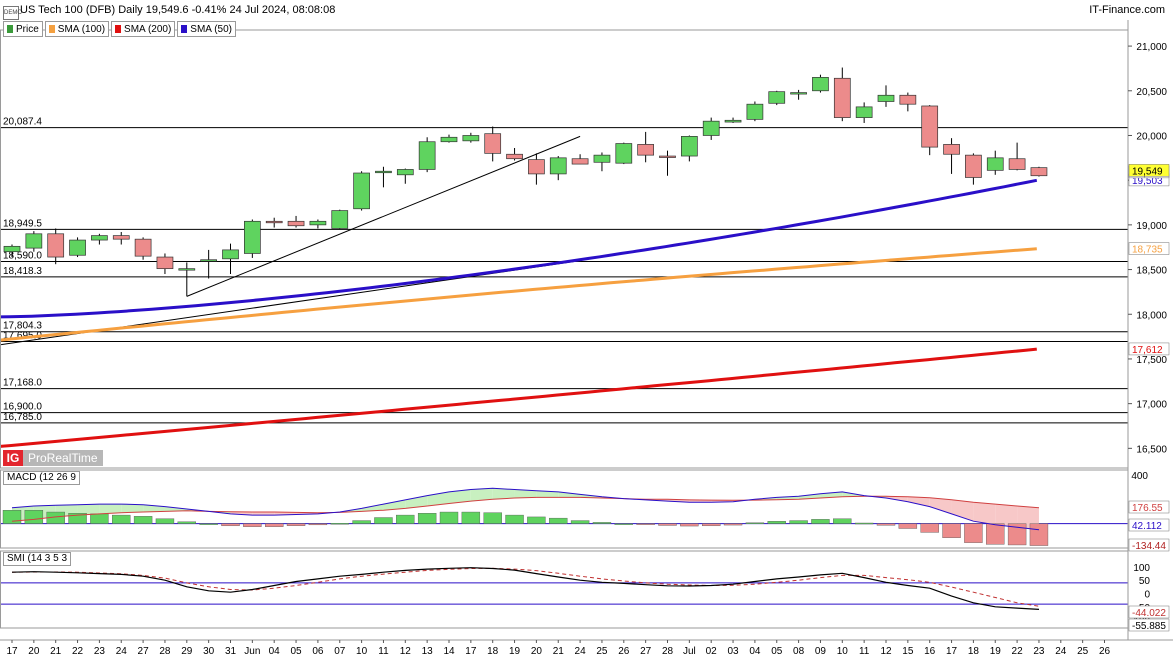 This screenshot has height=660, width=1173. What do you see at coordinates (1149, 626) in the screenshot?
I see `smi-tag-label: -55.885` at bounding box center [1149, 626].